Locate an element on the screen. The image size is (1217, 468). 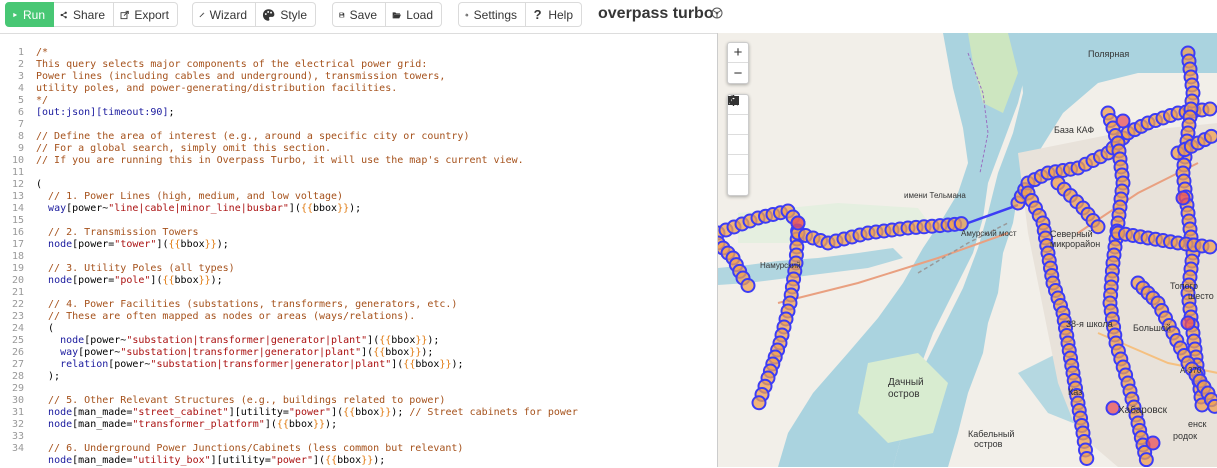
line-number: 12 is located at coordinates (17, 184).